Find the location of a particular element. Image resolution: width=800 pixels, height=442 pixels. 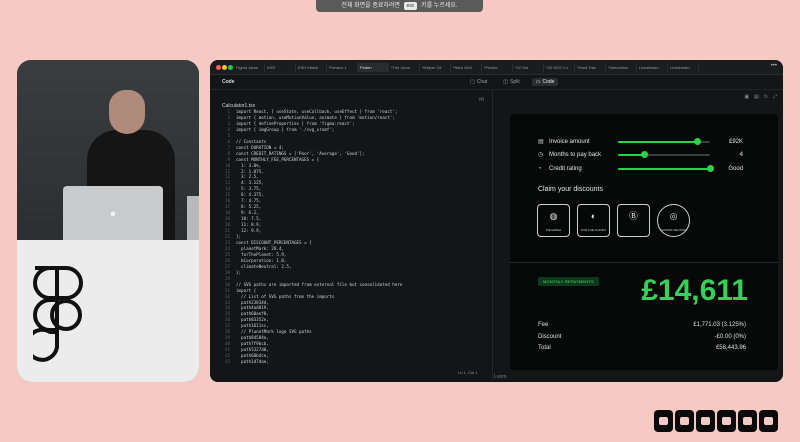

panel-title: Code is located at coordinates (228, 82).